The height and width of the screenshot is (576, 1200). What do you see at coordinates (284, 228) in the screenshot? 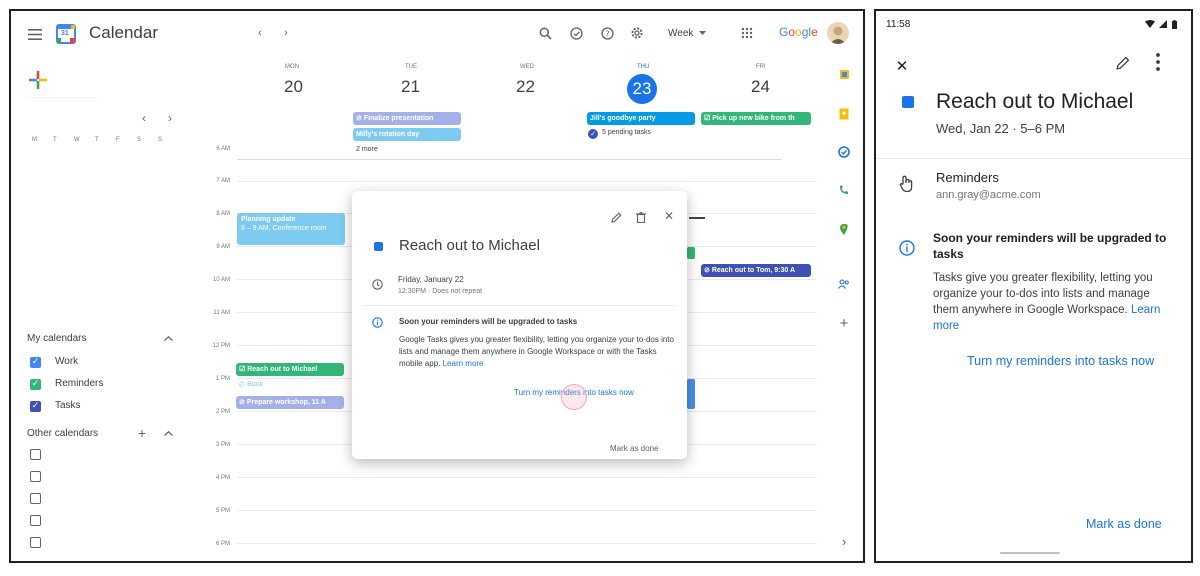
I see `event-detail: 8 – 9 AM, Conference room` at bounding box center [284, 228].